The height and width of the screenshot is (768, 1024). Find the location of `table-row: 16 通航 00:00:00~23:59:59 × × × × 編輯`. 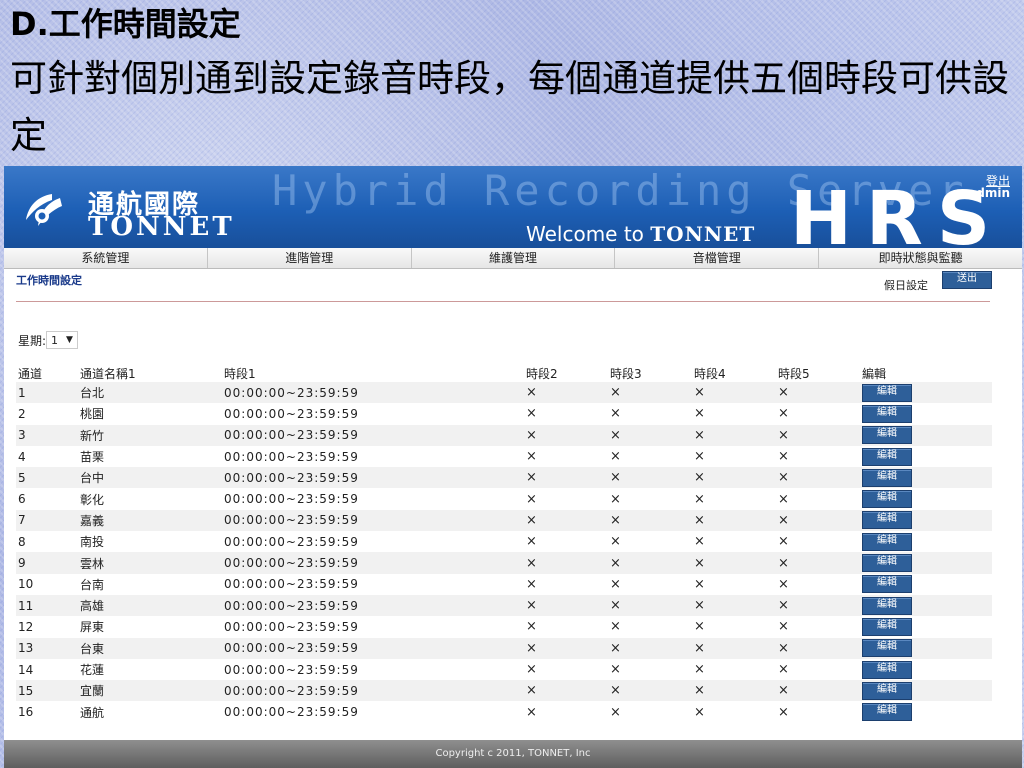

table-row: 16 通航 00:00:00~23:59:59 × × × × 編輯 is located at coordinates (504, 712).